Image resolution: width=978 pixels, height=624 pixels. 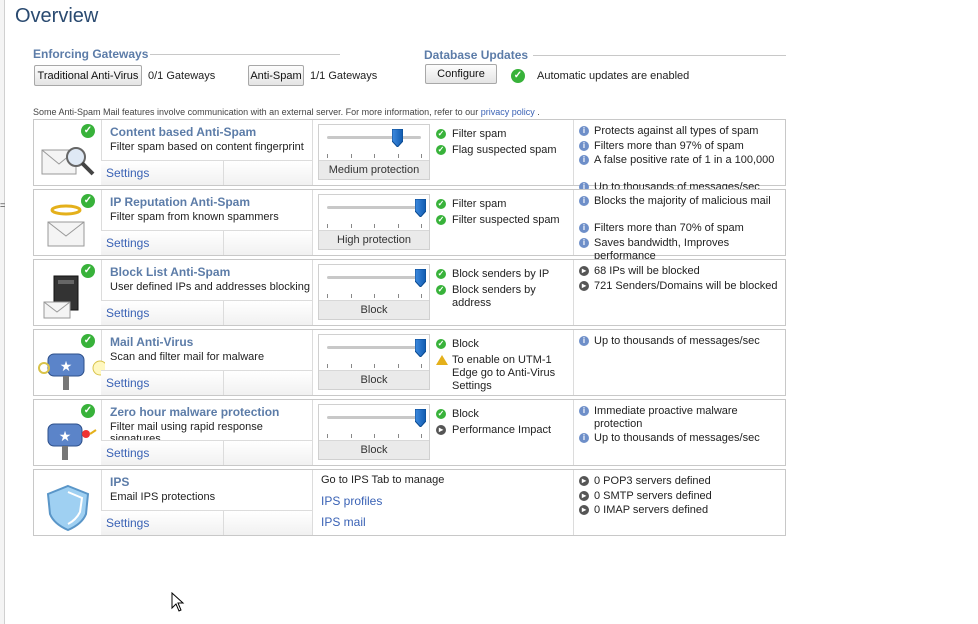 What do you see at coordinates (494, 296) in the screenshot?
I see `option-text: Block senders by address` at bounding box center [494, 296].